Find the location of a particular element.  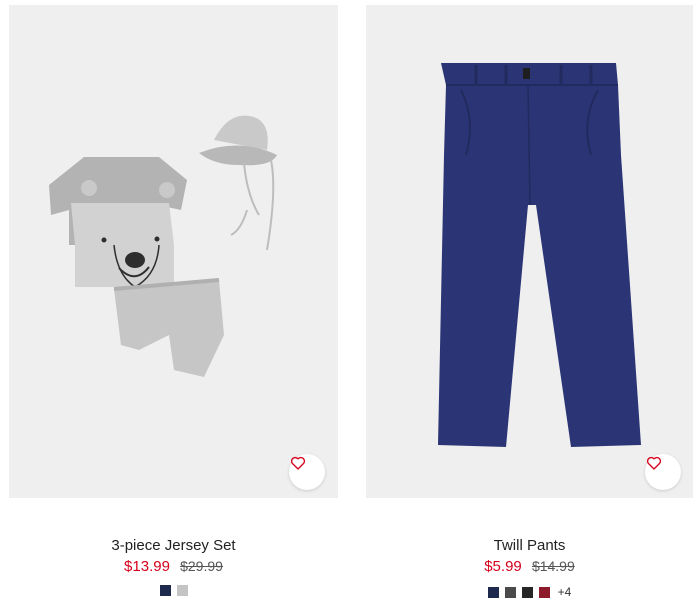

swatch-black is located at coordinates (527, 592).